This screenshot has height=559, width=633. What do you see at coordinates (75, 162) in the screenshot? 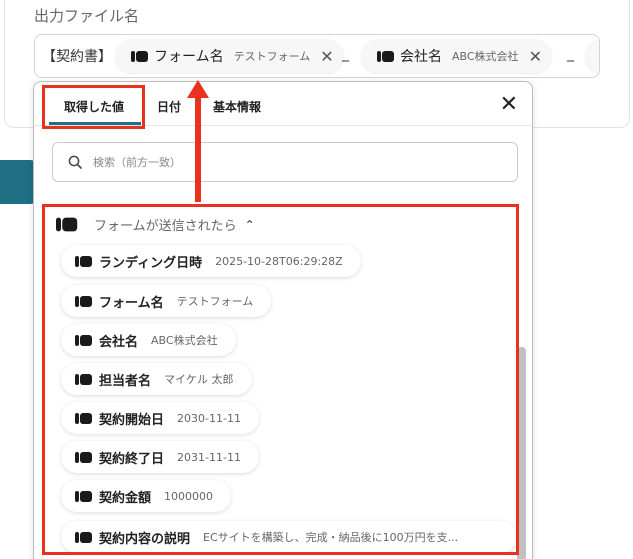
I see `search-icon` at bounding box center [75, 162].